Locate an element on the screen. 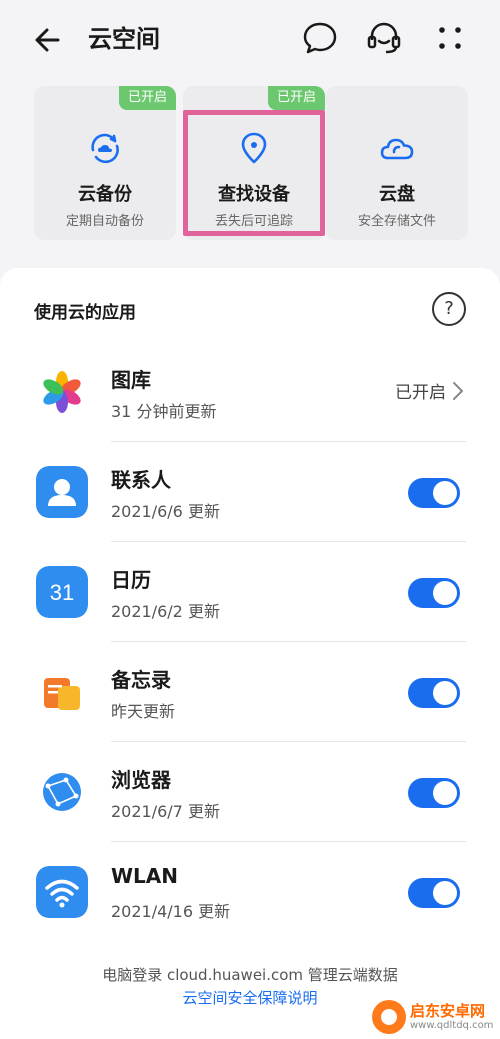  app-name: 联系人 is located at coordinates (141, 480).